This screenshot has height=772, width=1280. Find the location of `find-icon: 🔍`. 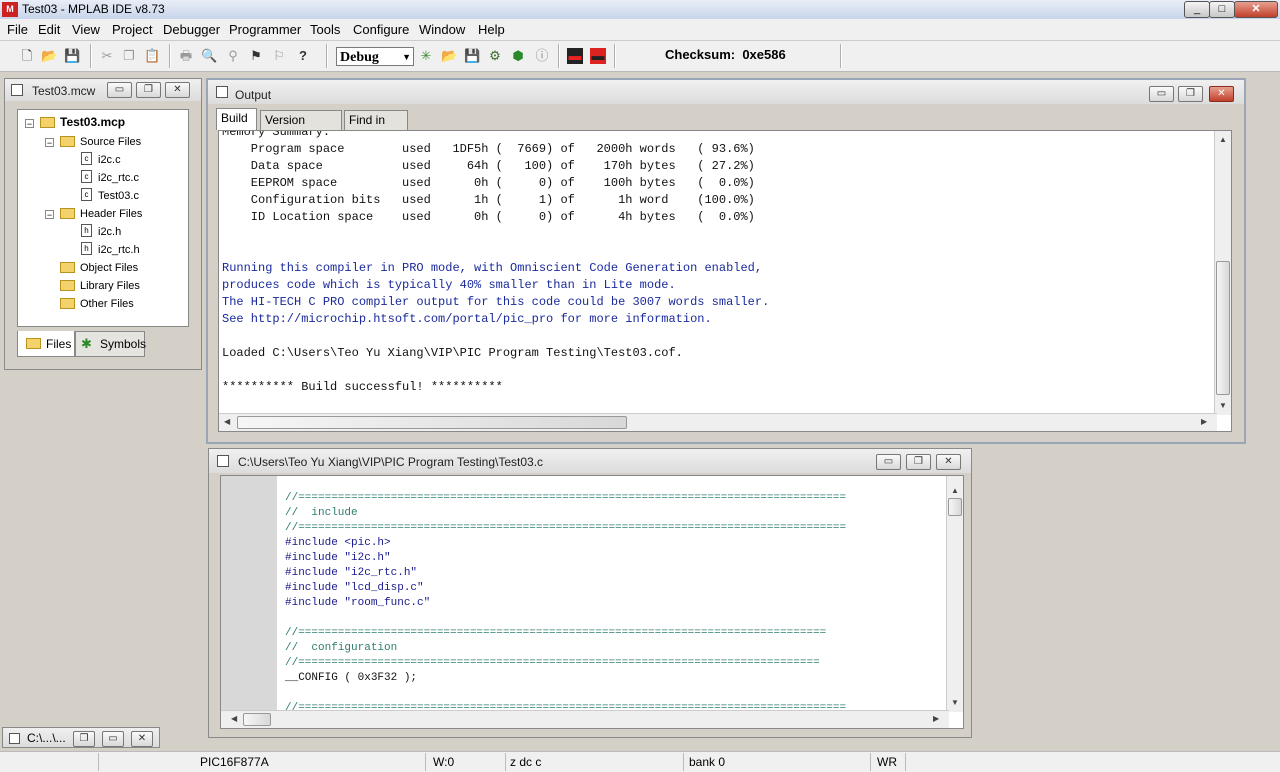

find-icon: 🔍 is located at coordinates (209, 56).